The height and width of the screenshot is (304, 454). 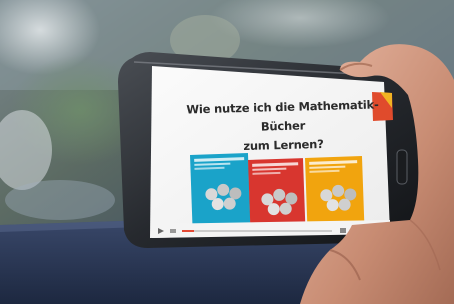 I want to click on book-cover-blue, so click(x=220, y=188).